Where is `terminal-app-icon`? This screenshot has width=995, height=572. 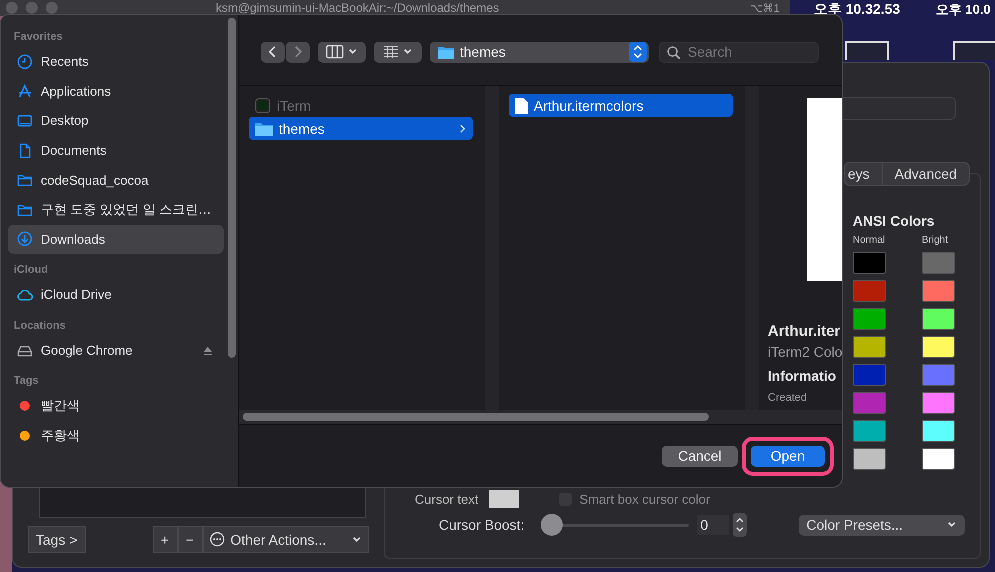
terminal-app-icon is located at coordinates (263, 106).